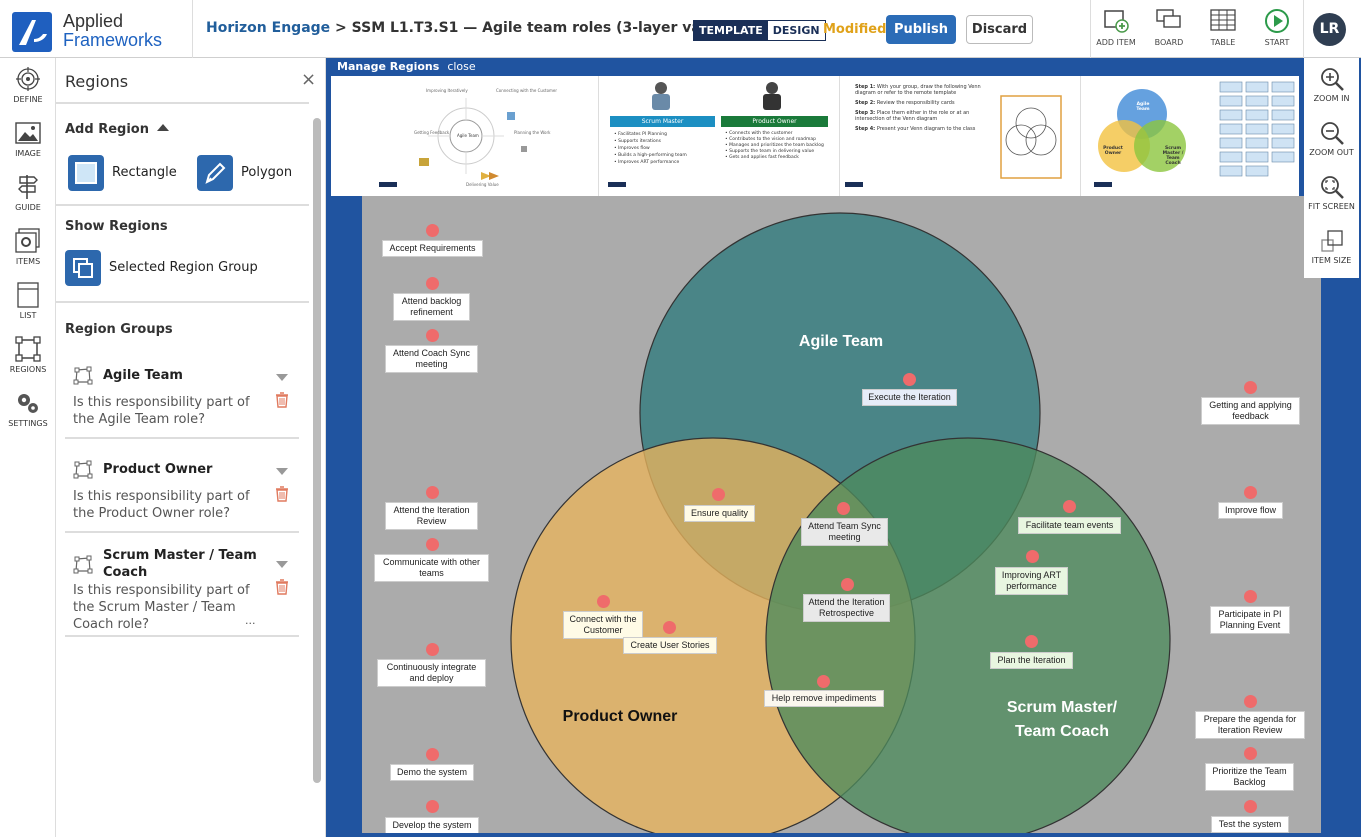 The width and height of the screenshot is (1361, 837). What do you see at coordinates (98, 30) in the screenshot?
I see `logo: Applied Frameworks` at bounding box center [98, 30].